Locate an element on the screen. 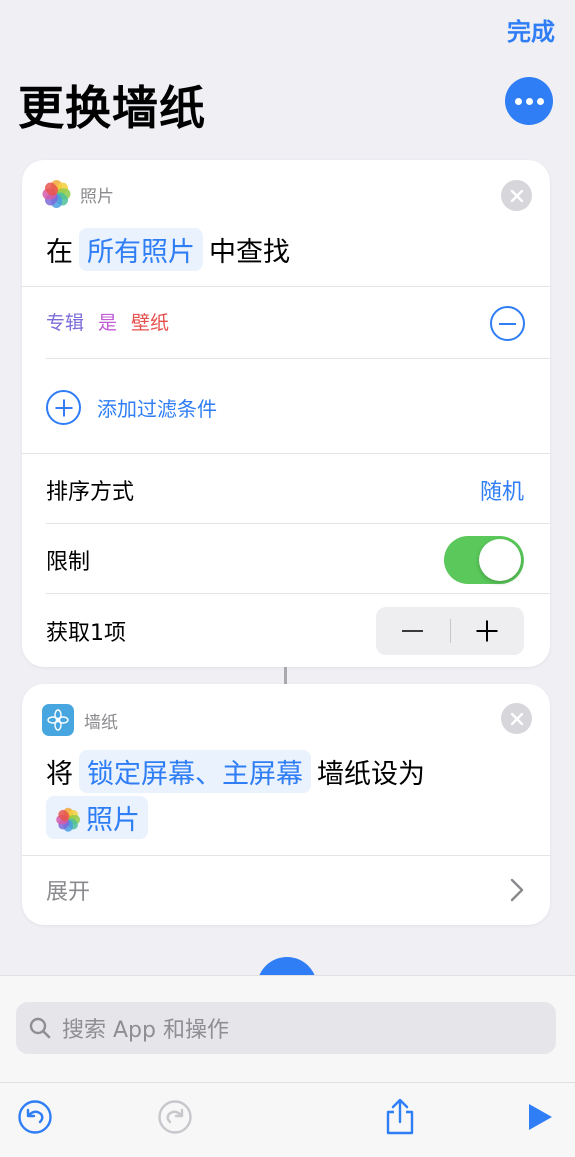  filter-operator: 是 is located at coordinates (107, 321).